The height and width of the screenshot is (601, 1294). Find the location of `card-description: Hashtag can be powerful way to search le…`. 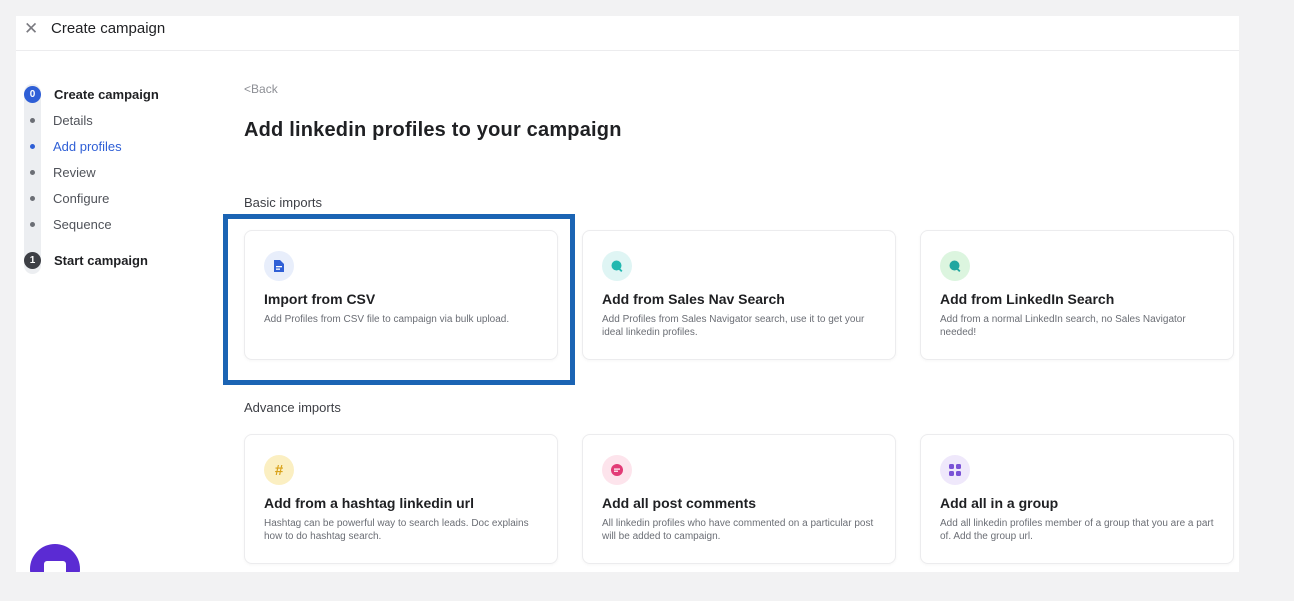

card-description: Hashtag can be powerful way to search le… is located at coordinates (396, 530).